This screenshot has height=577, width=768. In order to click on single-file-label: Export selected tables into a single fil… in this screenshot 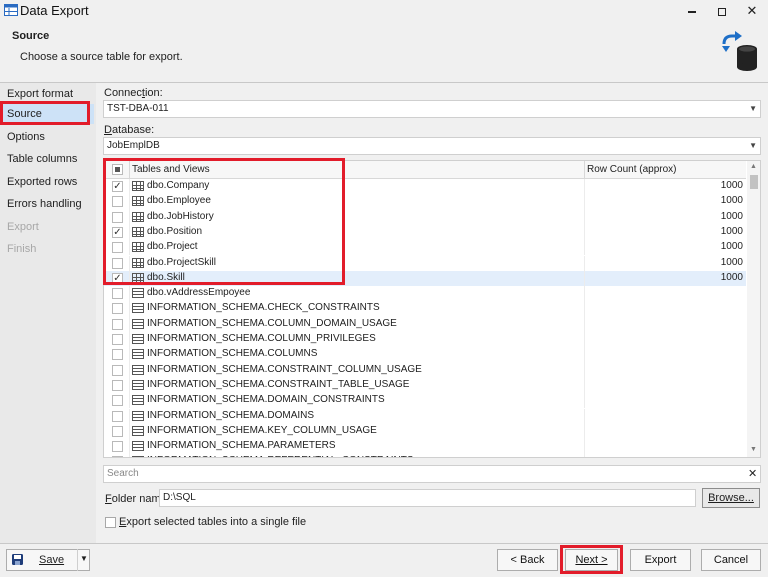, I will do `click(212, 522)`.